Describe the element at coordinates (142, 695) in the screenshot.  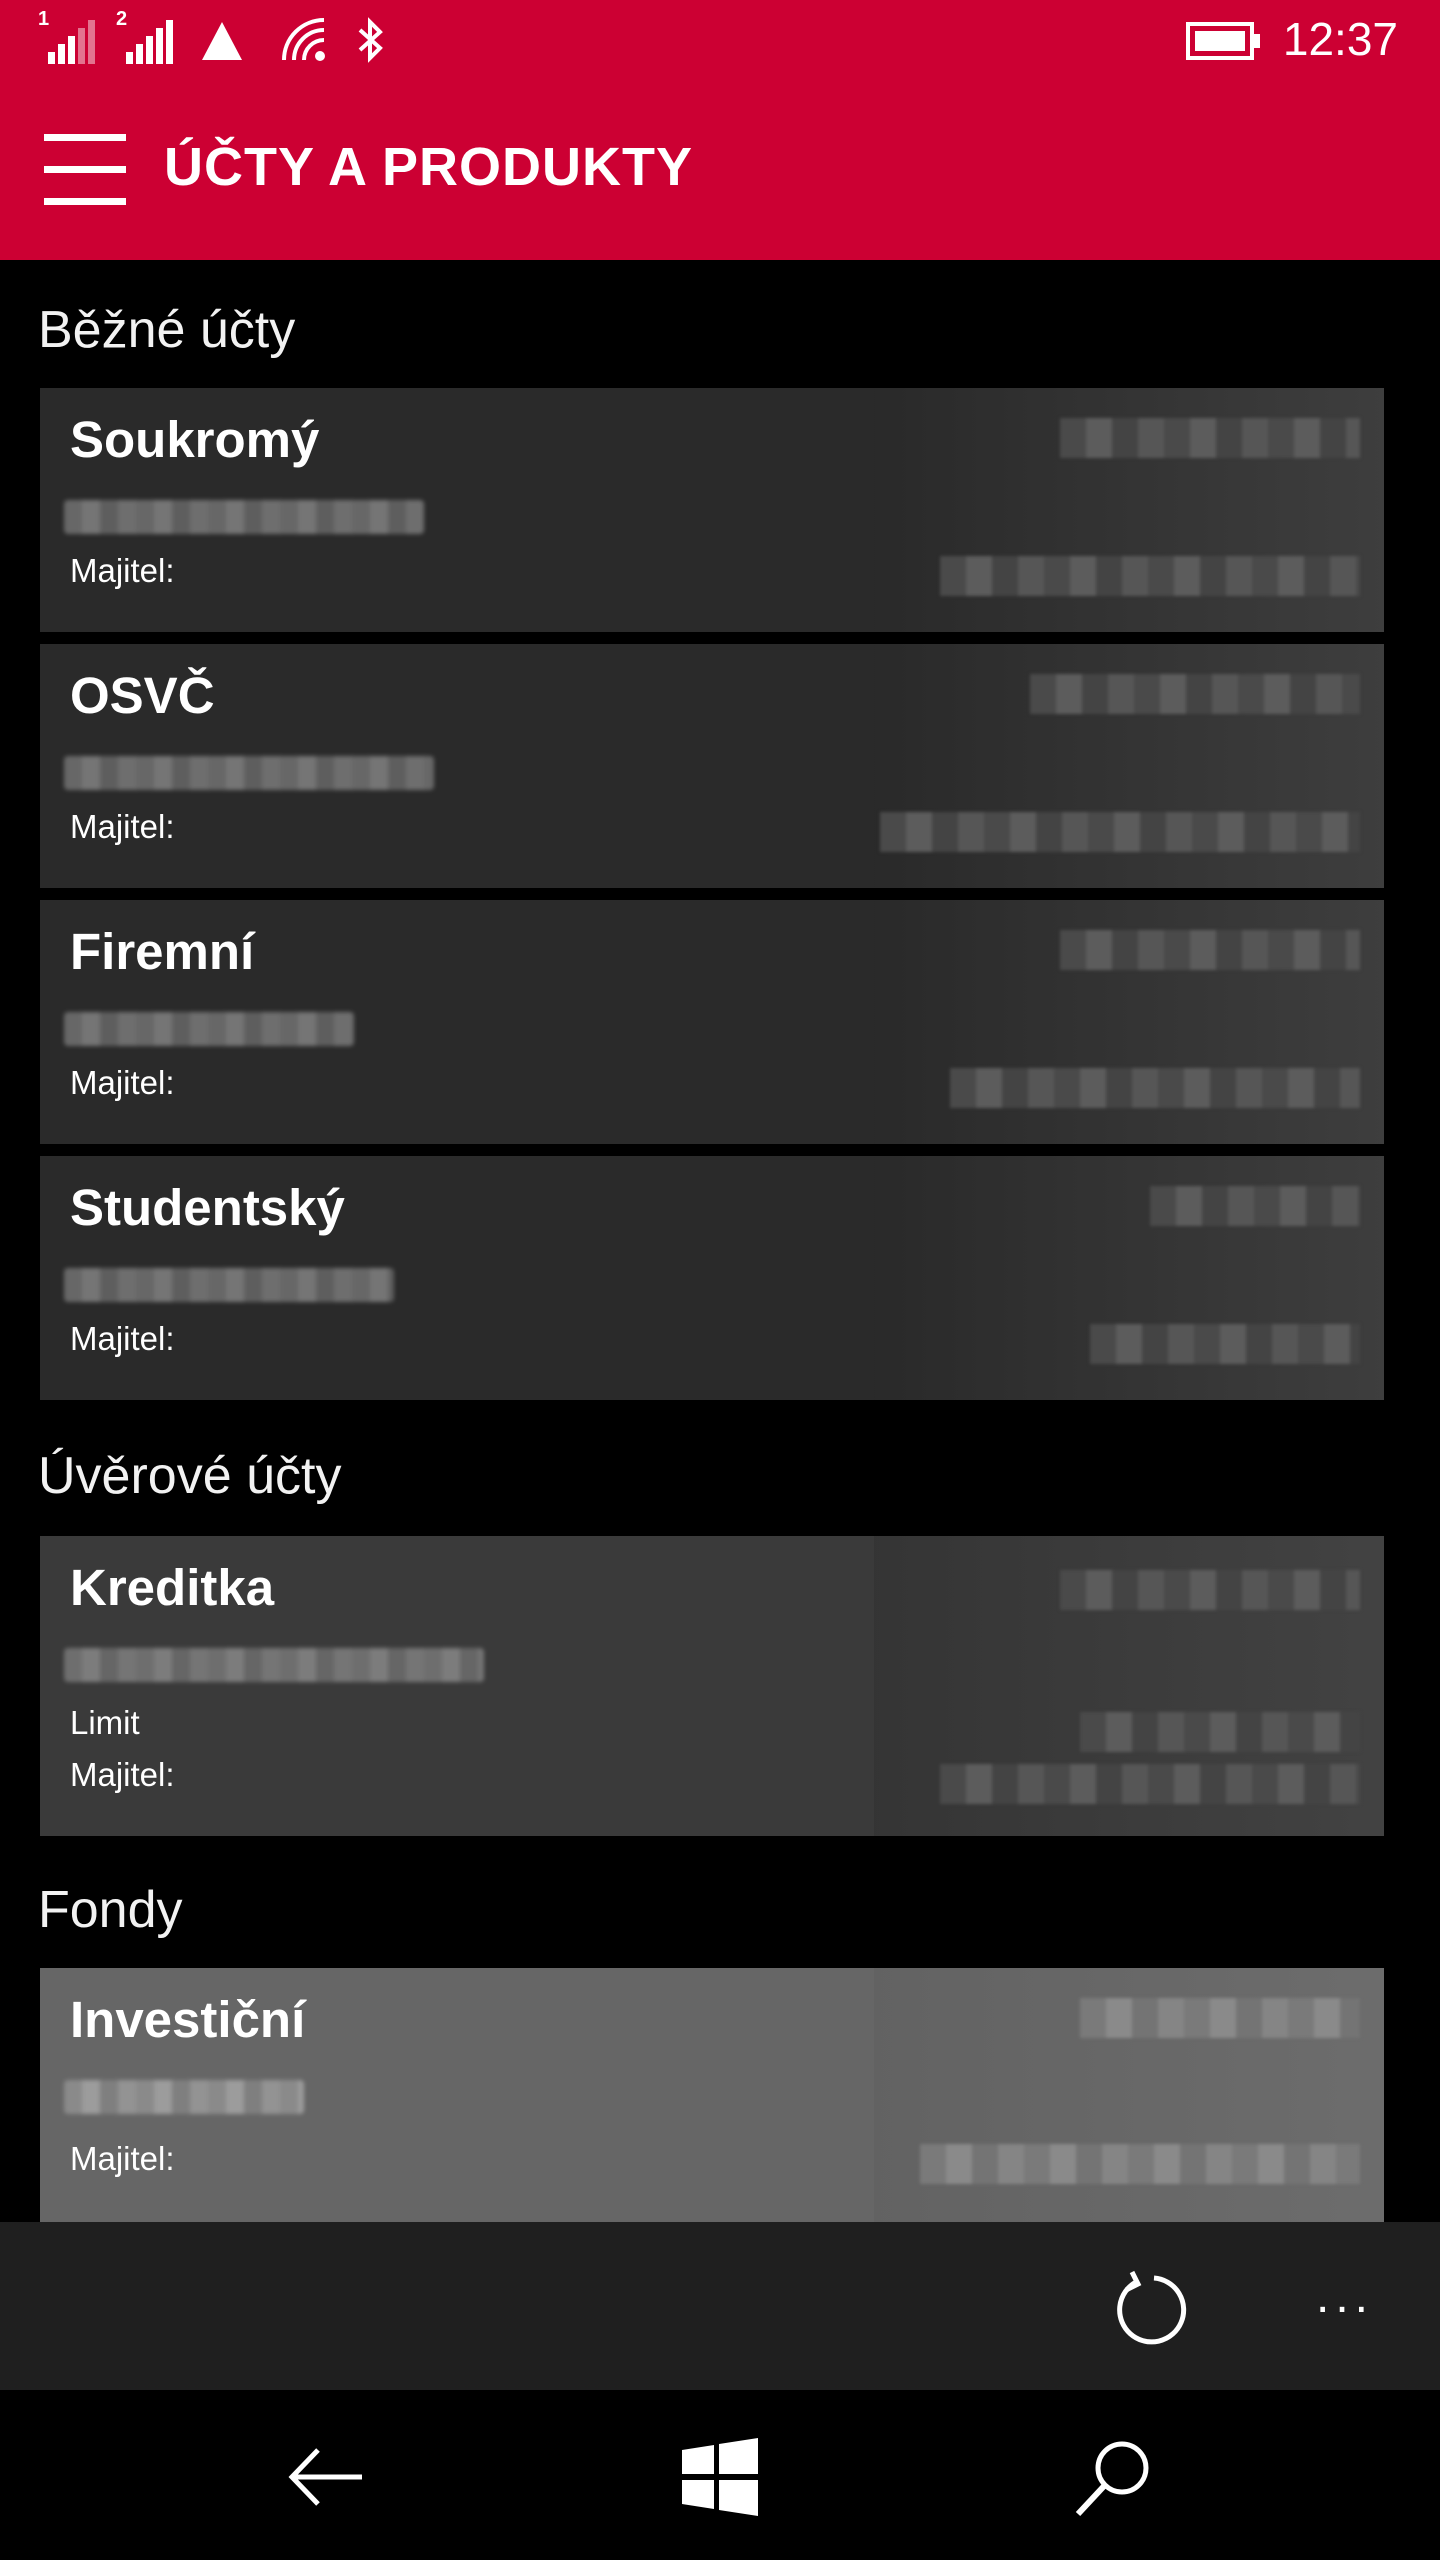
I see `account-name: OSVČ` at that location.